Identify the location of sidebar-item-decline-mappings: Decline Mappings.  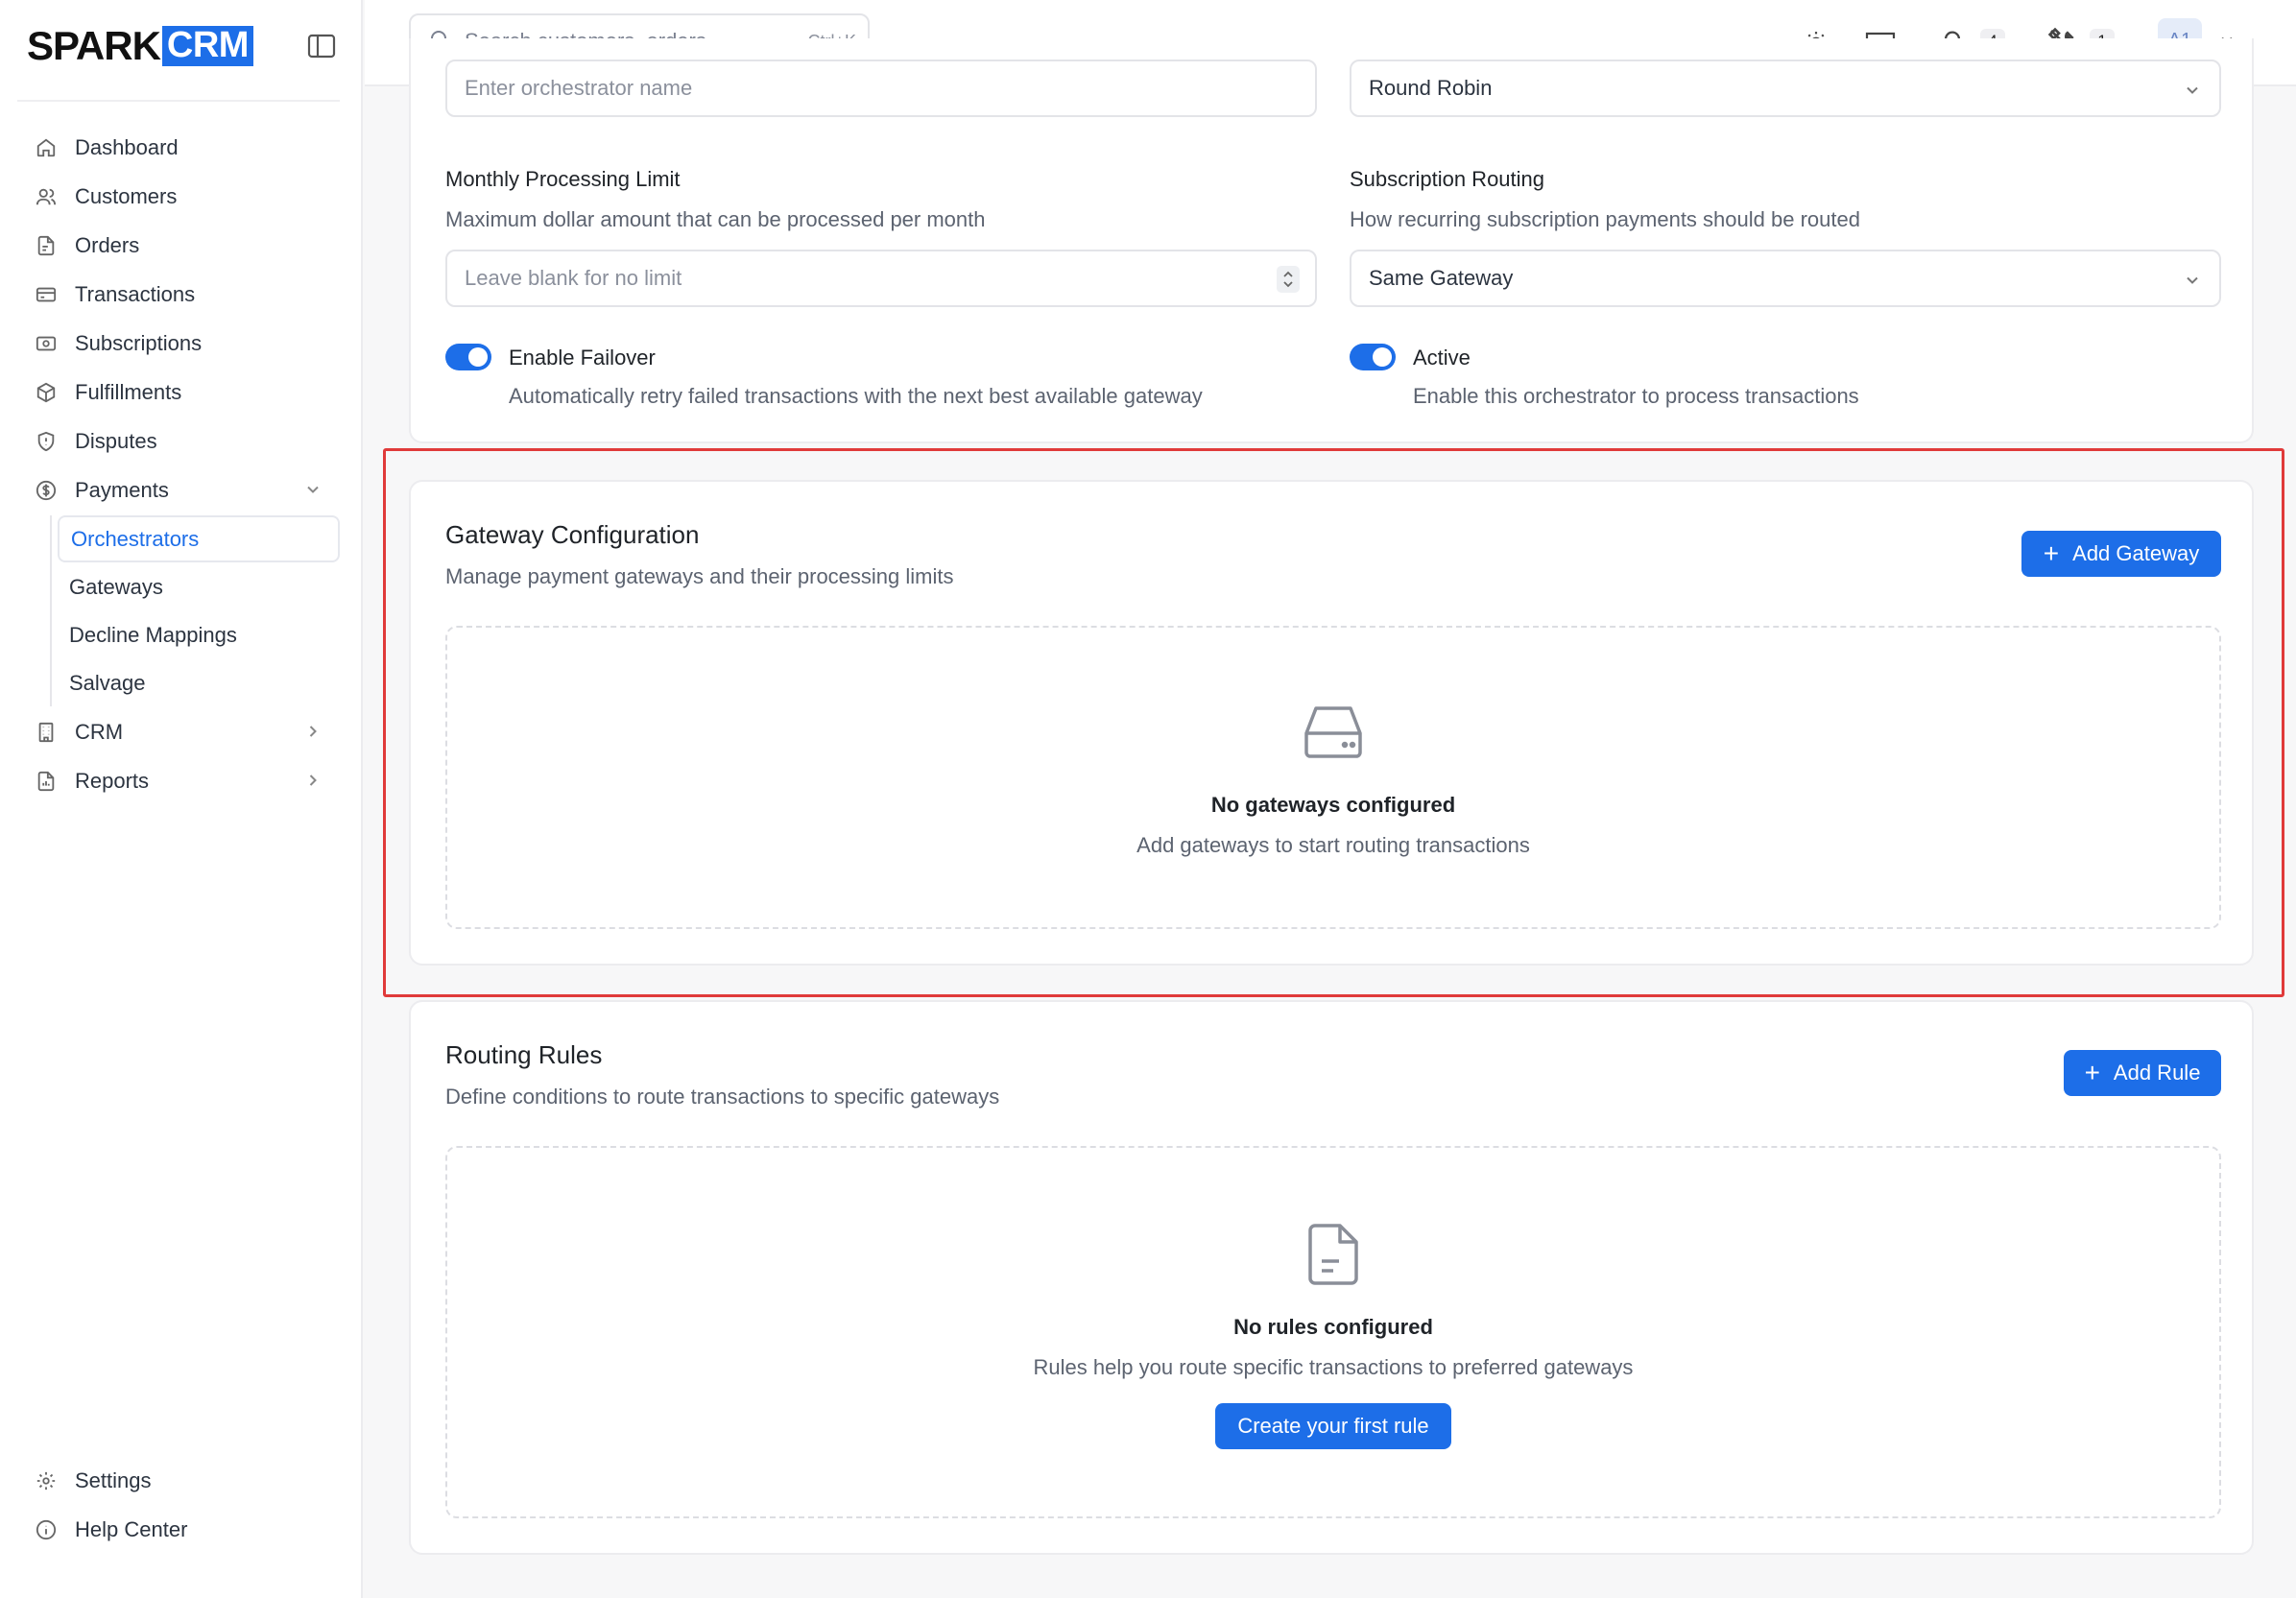
(199, 634).